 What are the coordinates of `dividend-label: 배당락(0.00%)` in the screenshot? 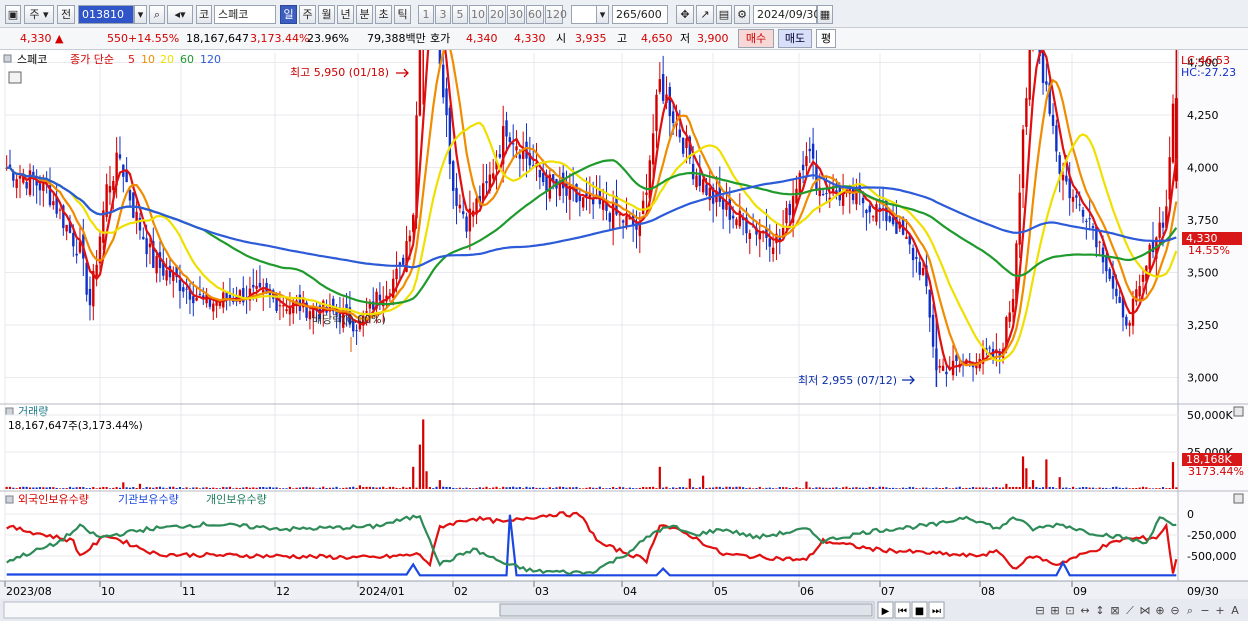 It's located at (349, 319).